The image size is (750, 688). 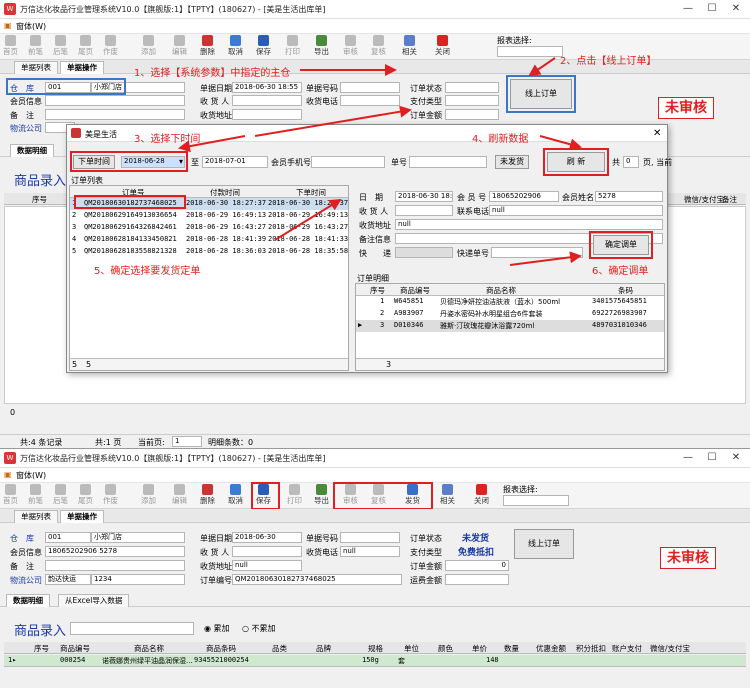 I want to click on logistics-input: 韵达快运, so click(x=68, y=579).